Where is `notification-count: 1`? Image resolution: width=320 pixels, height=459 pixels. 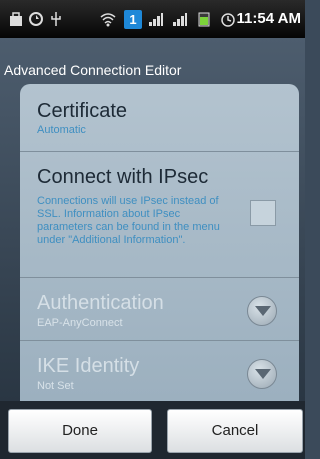 notification-count: 1 is located at coordinates (133, 19).